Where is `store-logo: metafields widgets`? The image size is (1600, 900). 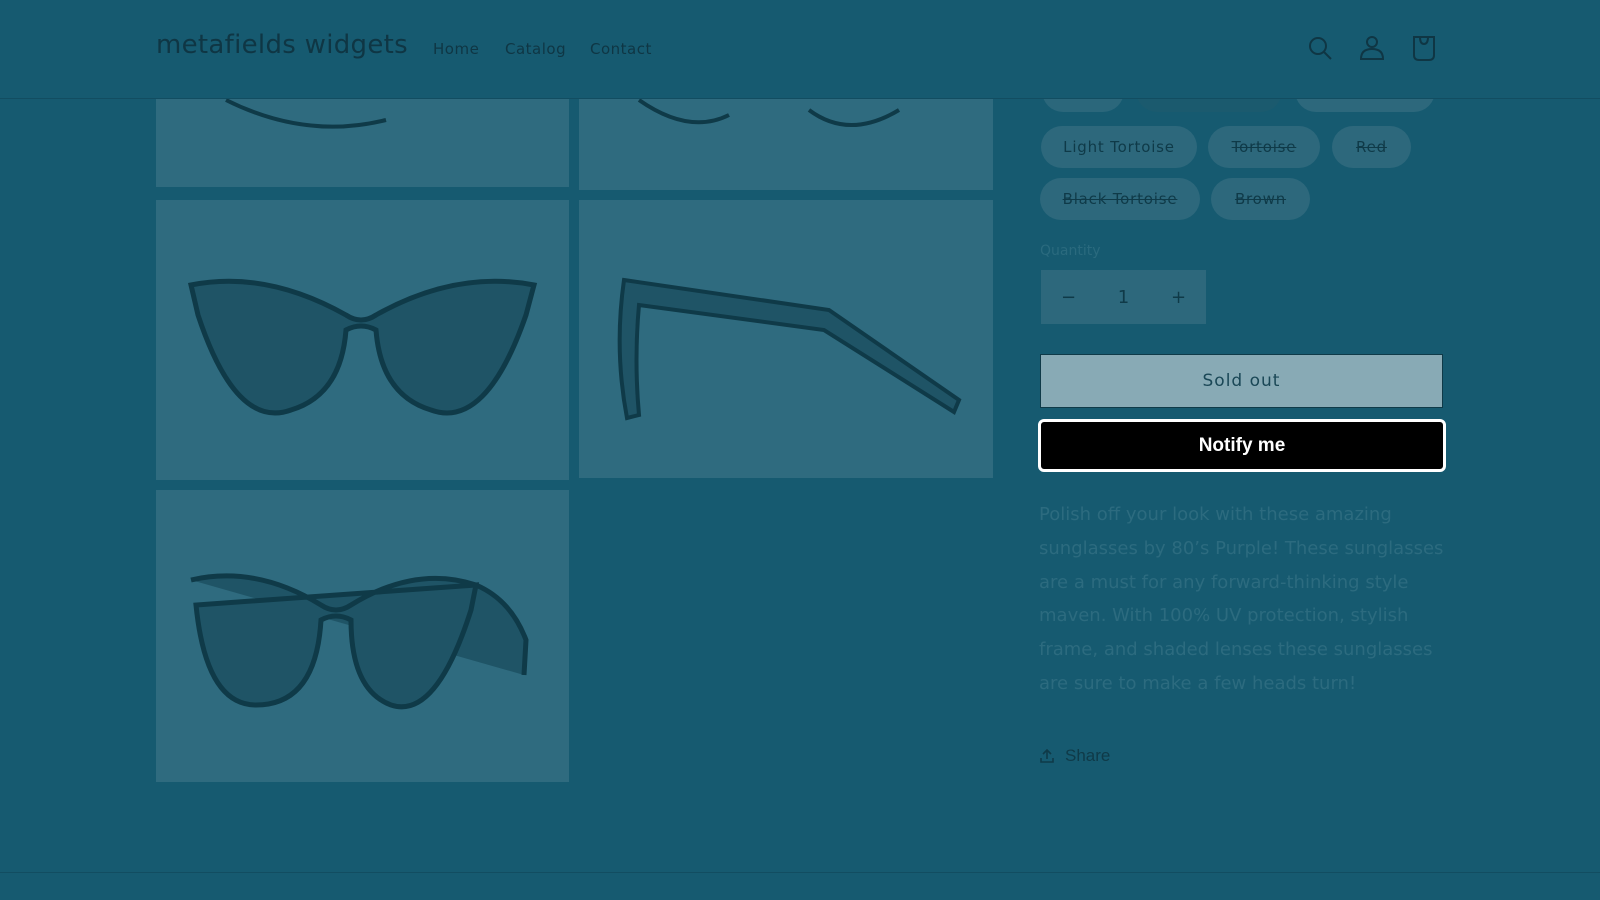 store-logo: metafields widgets is located at coordinates (282, 45).